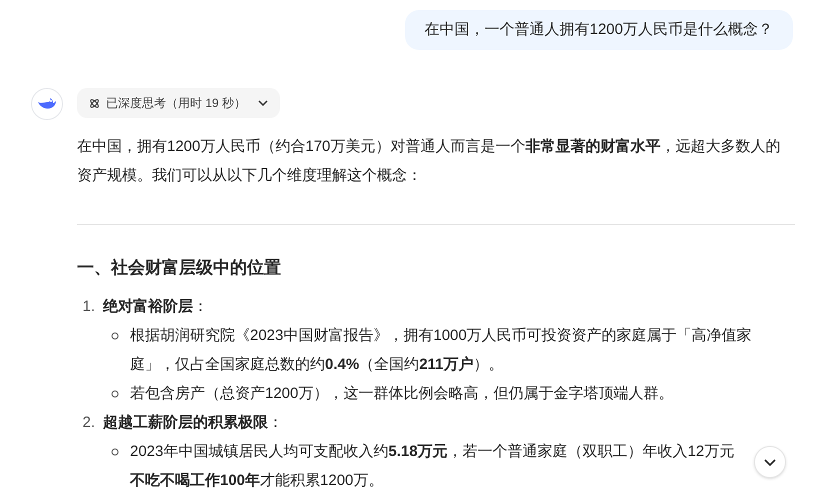 This screenshot has height=496, width=830. What do you see at coordinates (178, 103) in the screenshot?
I see `thinking-toggle: 已深度思考（用时 19 秒）` at bounding box center [178, 103].